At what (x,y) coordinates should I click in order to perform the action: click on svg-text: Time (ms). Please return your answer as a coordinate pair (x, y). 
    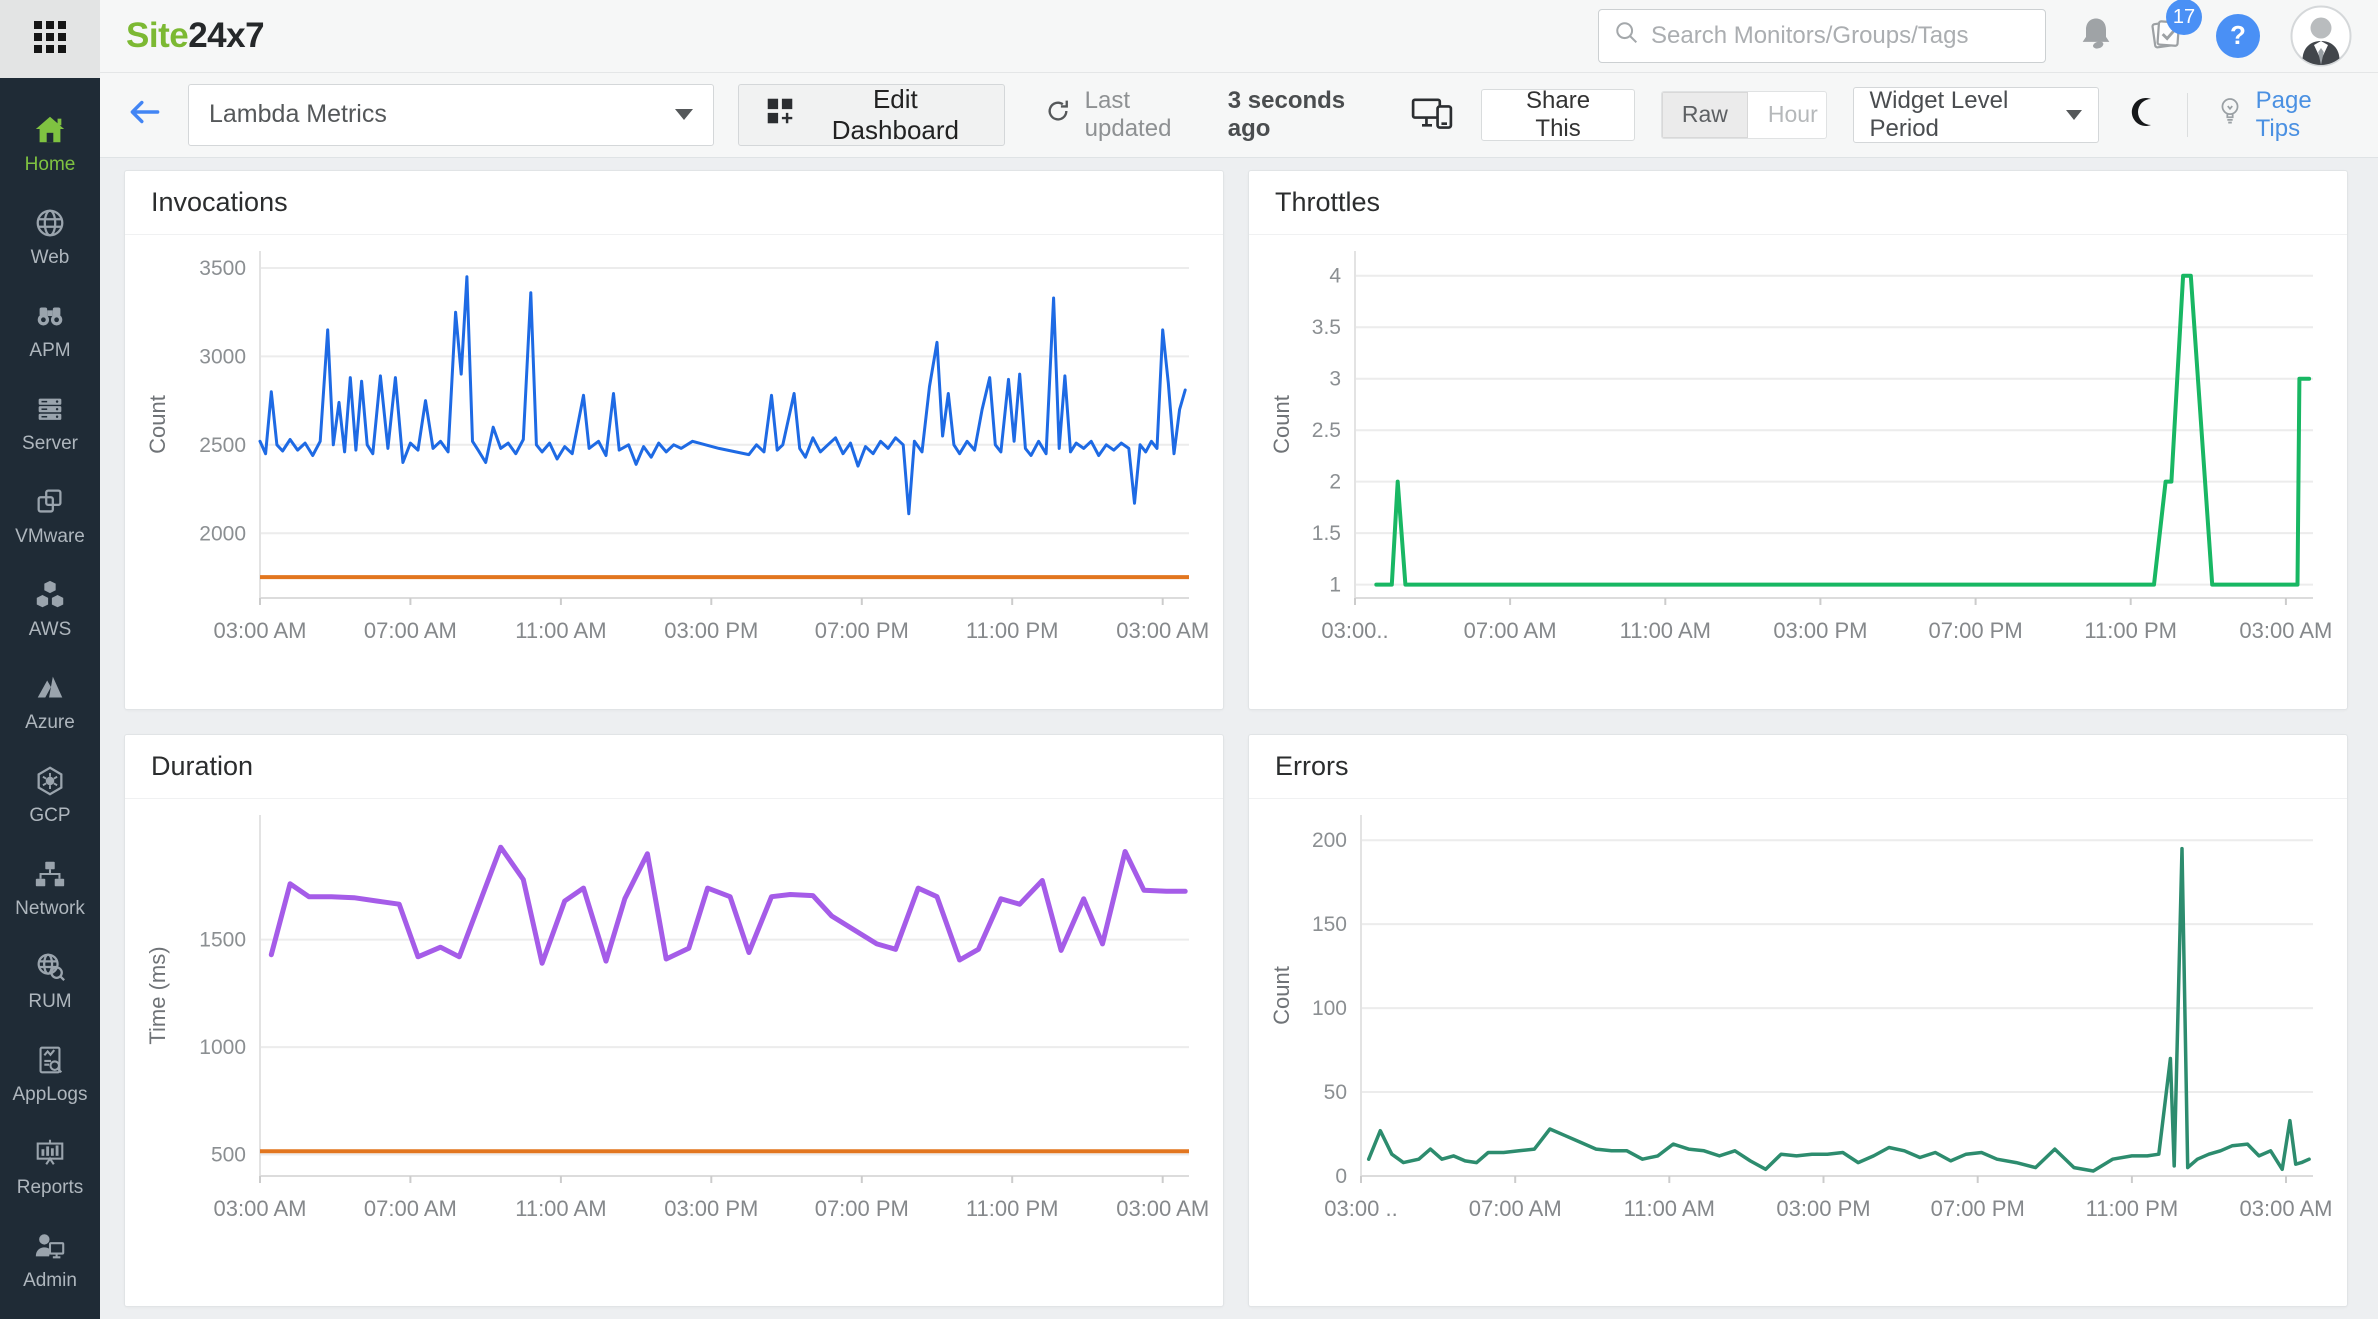
    Looking at the image, I should click on (157, 995).